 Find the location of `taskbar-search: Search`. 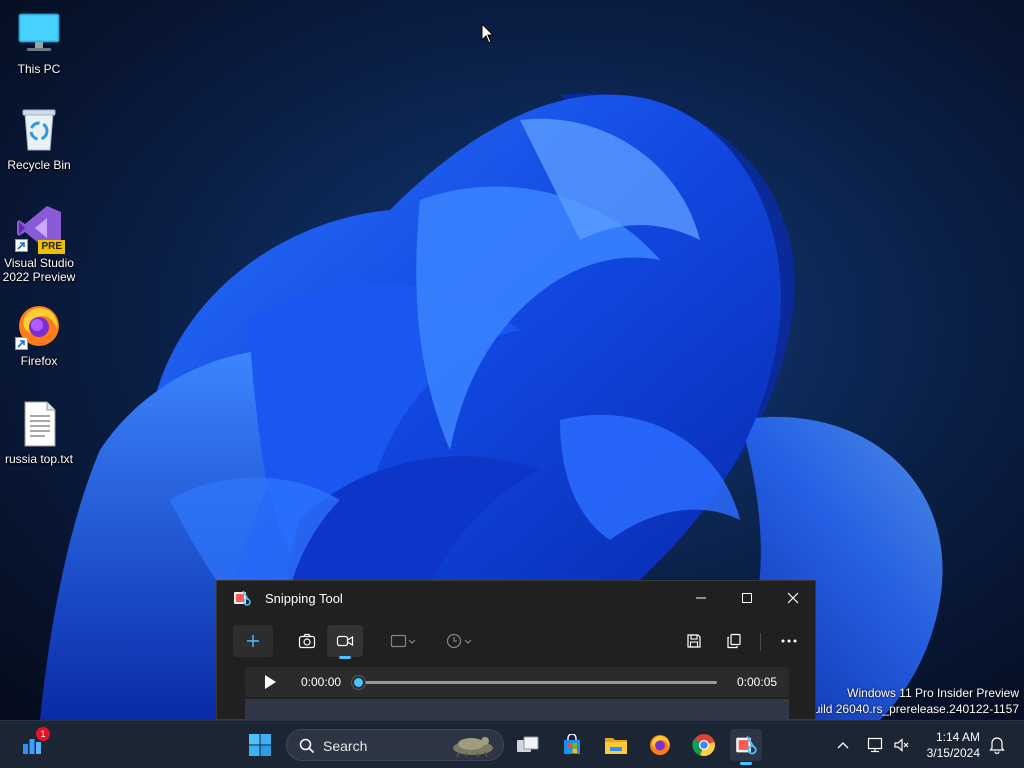

taskbar-search: Search is located at coordinates (395, 745).